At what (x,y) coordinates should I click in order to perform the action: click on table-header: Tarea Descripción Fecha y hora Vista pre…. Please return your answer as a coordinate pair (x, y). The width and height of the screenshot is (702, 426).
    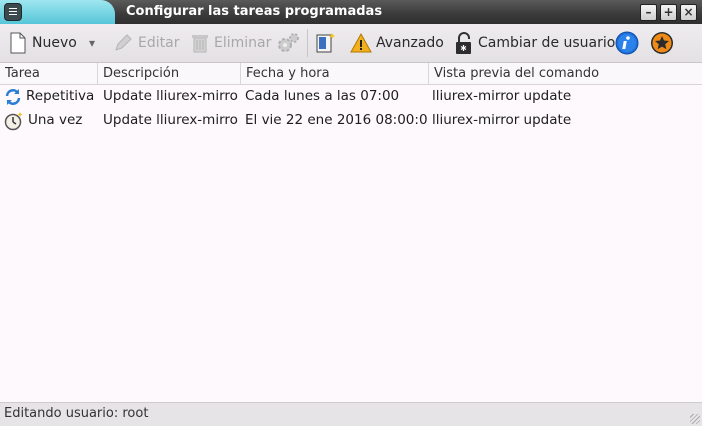
    Looking at the image, I should click on (351, 74).